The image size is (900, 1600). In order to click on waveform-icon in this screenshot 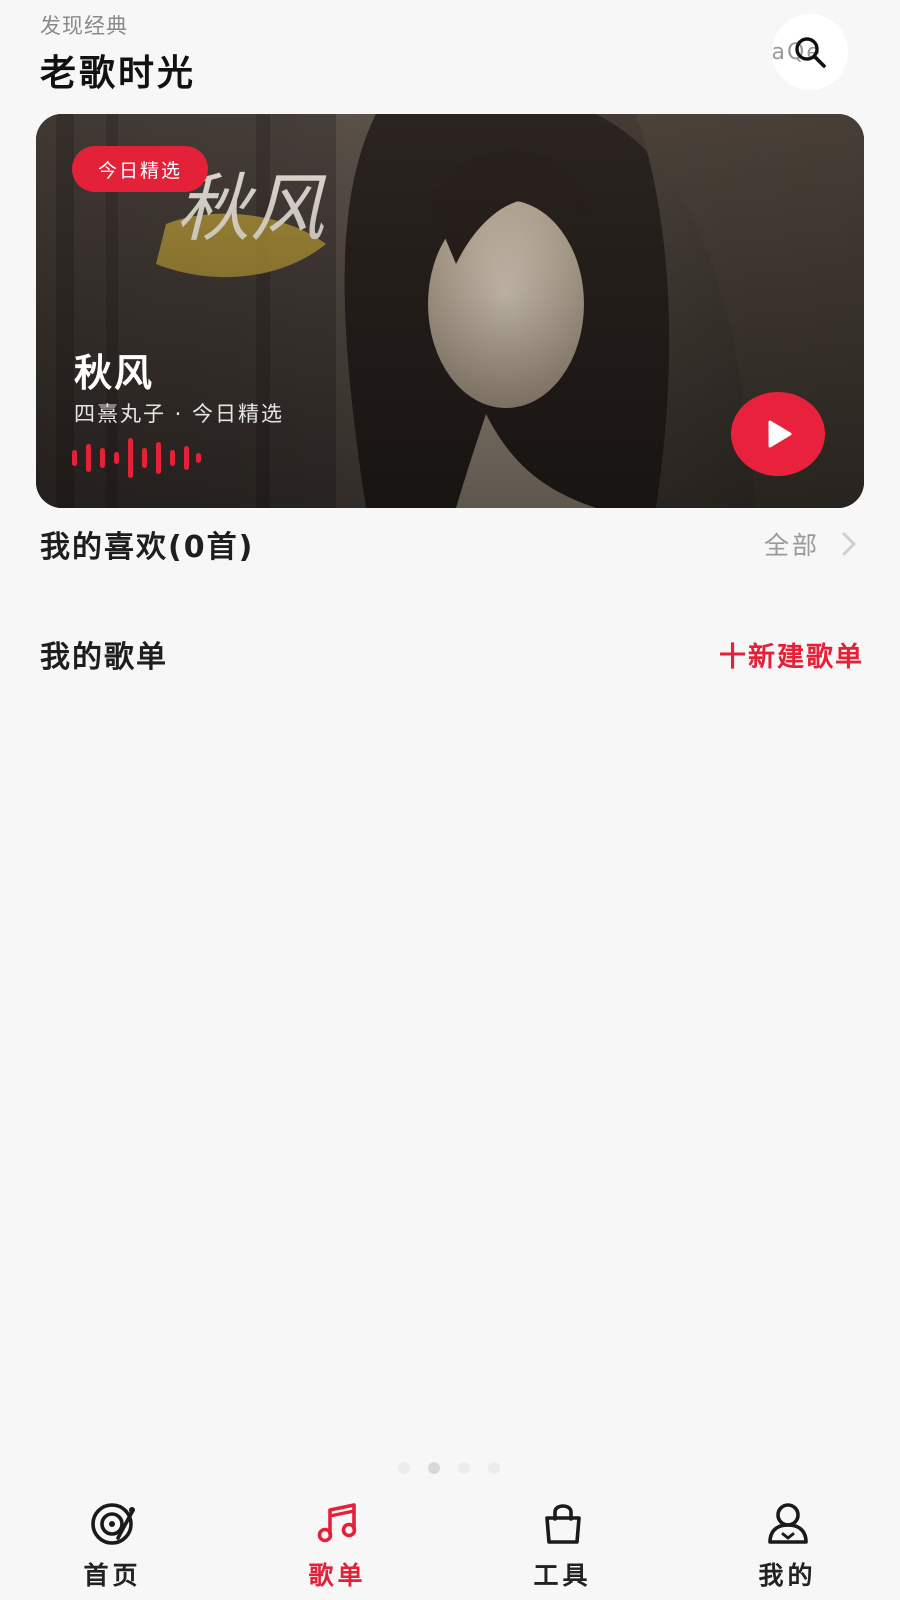, I will do `click(136, 458)`.